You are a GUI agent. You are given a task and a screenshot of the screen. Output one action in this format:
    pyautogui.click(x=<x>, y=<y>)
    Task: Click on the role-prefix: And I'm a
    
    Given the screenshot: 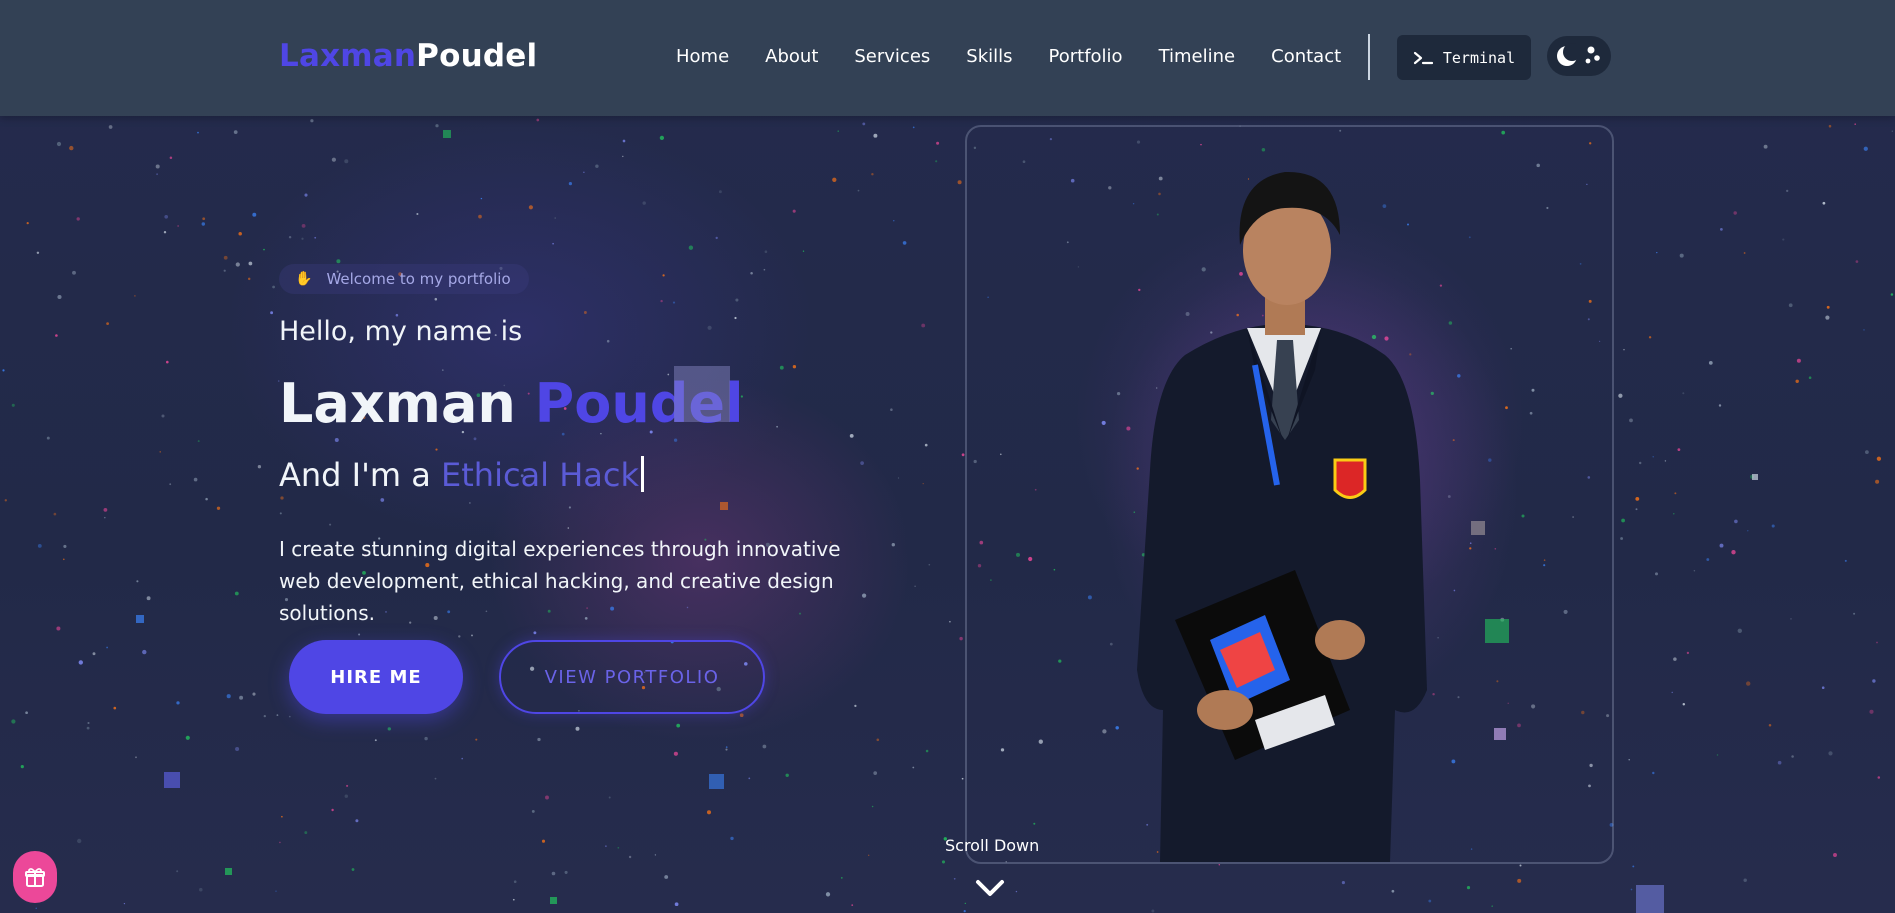 What is the action you would take?
    pyautogui.click(x=355, y=475)
    